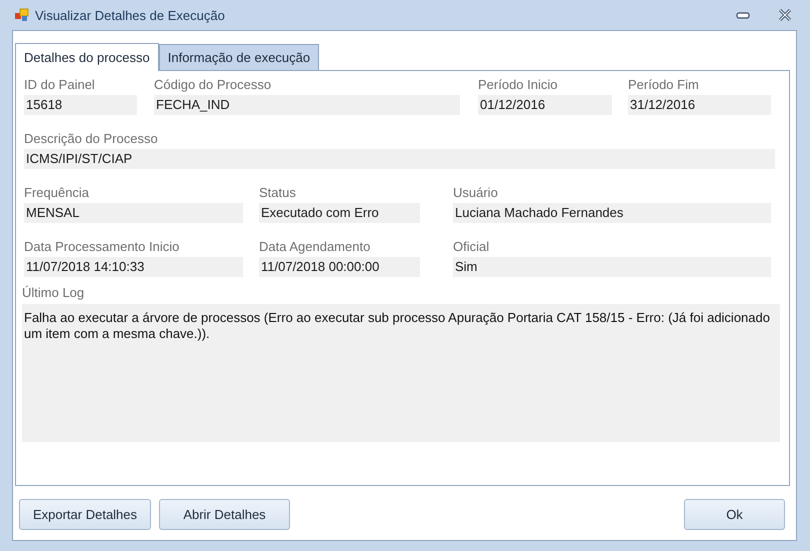 The height and width of the screenshot is (551, 810). I want to click on field-value: FECHA_IND, so click(307, 105).